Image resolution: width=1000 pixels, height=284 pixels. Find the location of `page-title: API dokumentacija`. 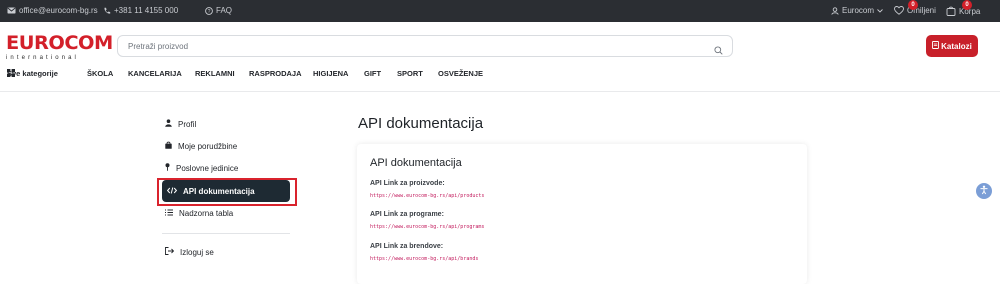

page-title: API dokumentacija is located at coordinates (421, 123).